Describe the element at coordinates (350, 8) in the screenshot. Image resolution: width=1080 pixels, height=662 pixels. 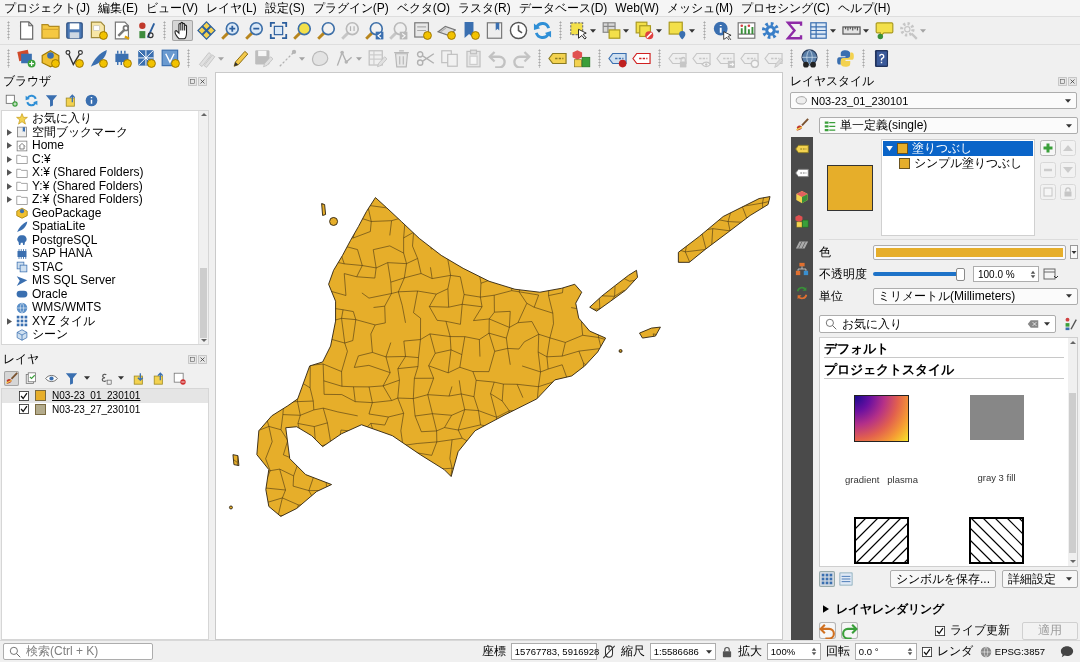
I see `menu-item: プラグイン(P)` at that location.